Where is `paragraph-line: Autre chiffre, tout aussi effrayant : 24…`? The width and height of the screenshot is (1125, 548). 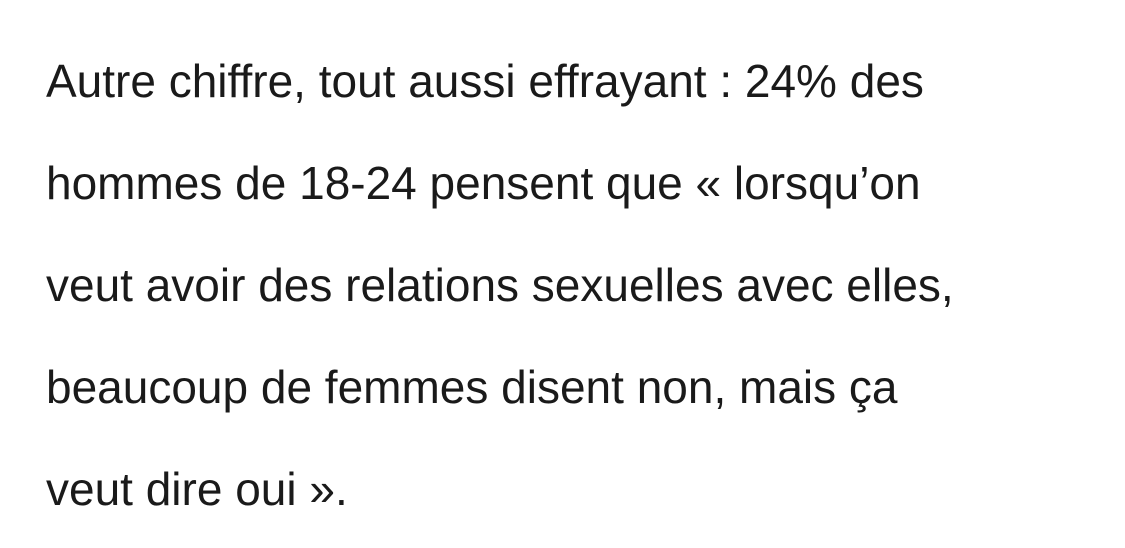 paragraph-line: Autre chiffre, tout aussi effrayant : 24… is located at coordinates (485, 81).